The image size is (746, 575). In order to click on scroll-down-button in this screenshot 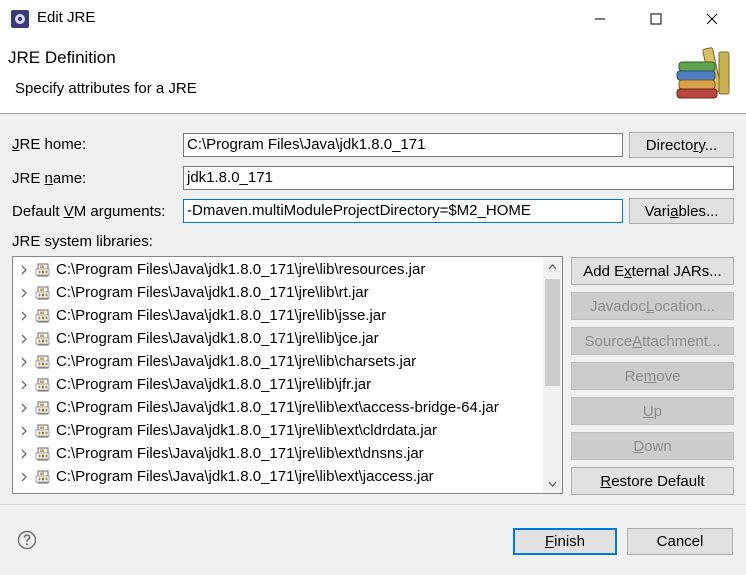, I will do `click(552, 483)`.